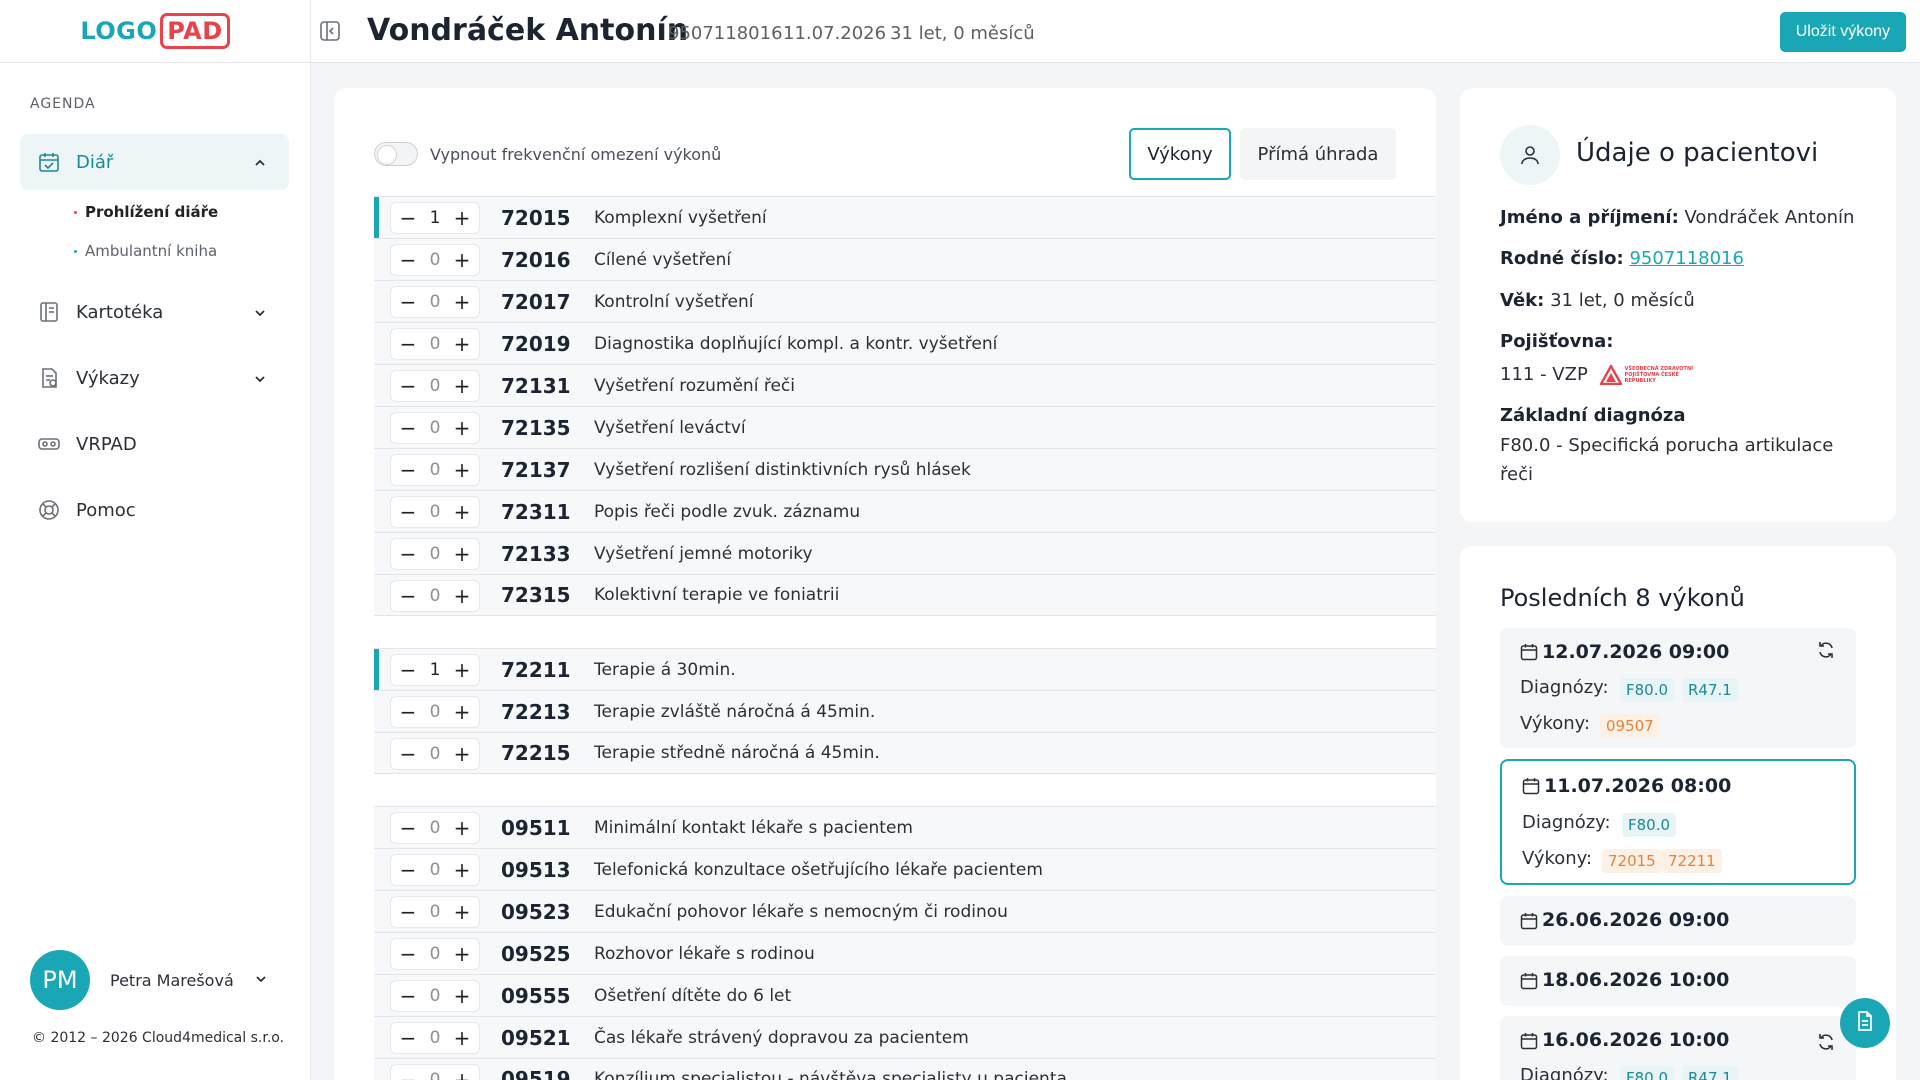  What do you see at coordinates (330, 33) in the screenshot?
I see `sidebar-collapse-icon` at bounding box center [330, 33].